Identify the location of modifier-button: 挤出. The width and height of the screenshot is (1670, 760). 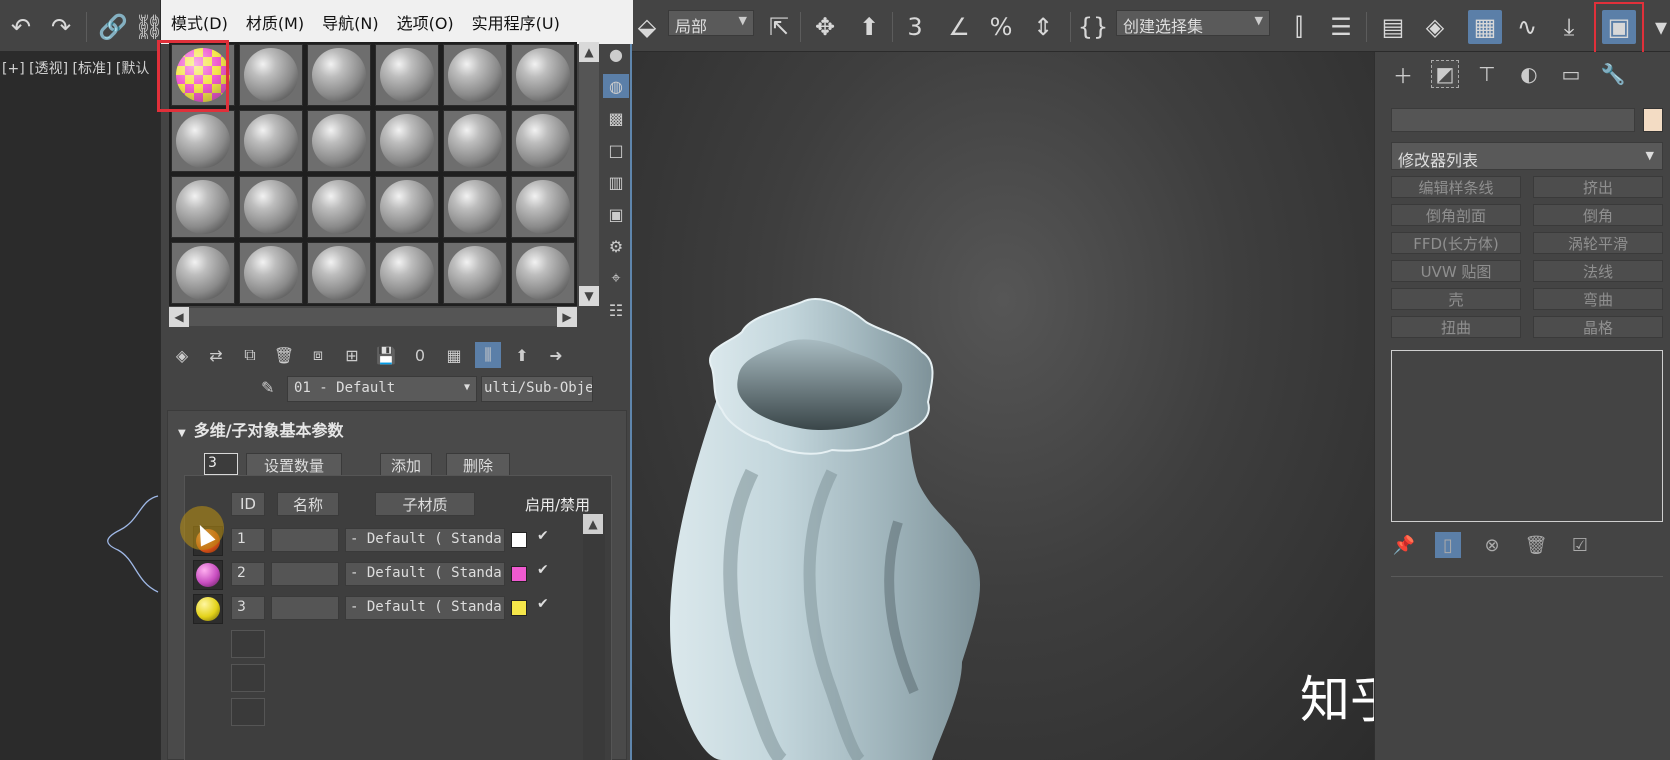
(1598, 187).